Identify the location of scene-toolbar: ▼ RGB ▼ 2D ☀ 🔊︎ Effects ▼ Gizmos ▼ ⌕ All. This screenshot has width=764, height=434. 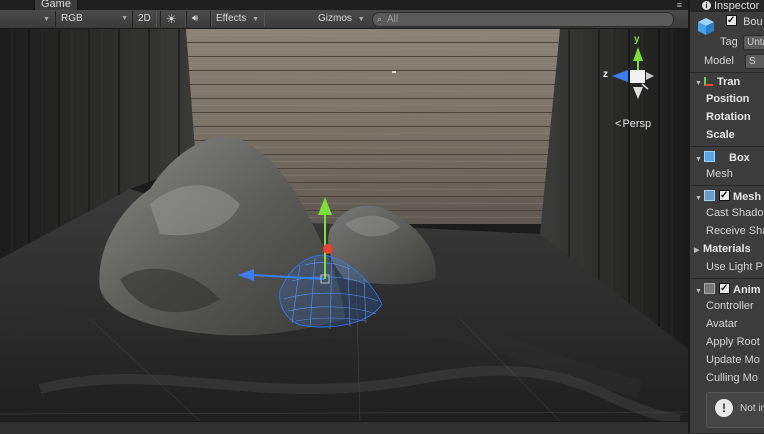
(344, 19).